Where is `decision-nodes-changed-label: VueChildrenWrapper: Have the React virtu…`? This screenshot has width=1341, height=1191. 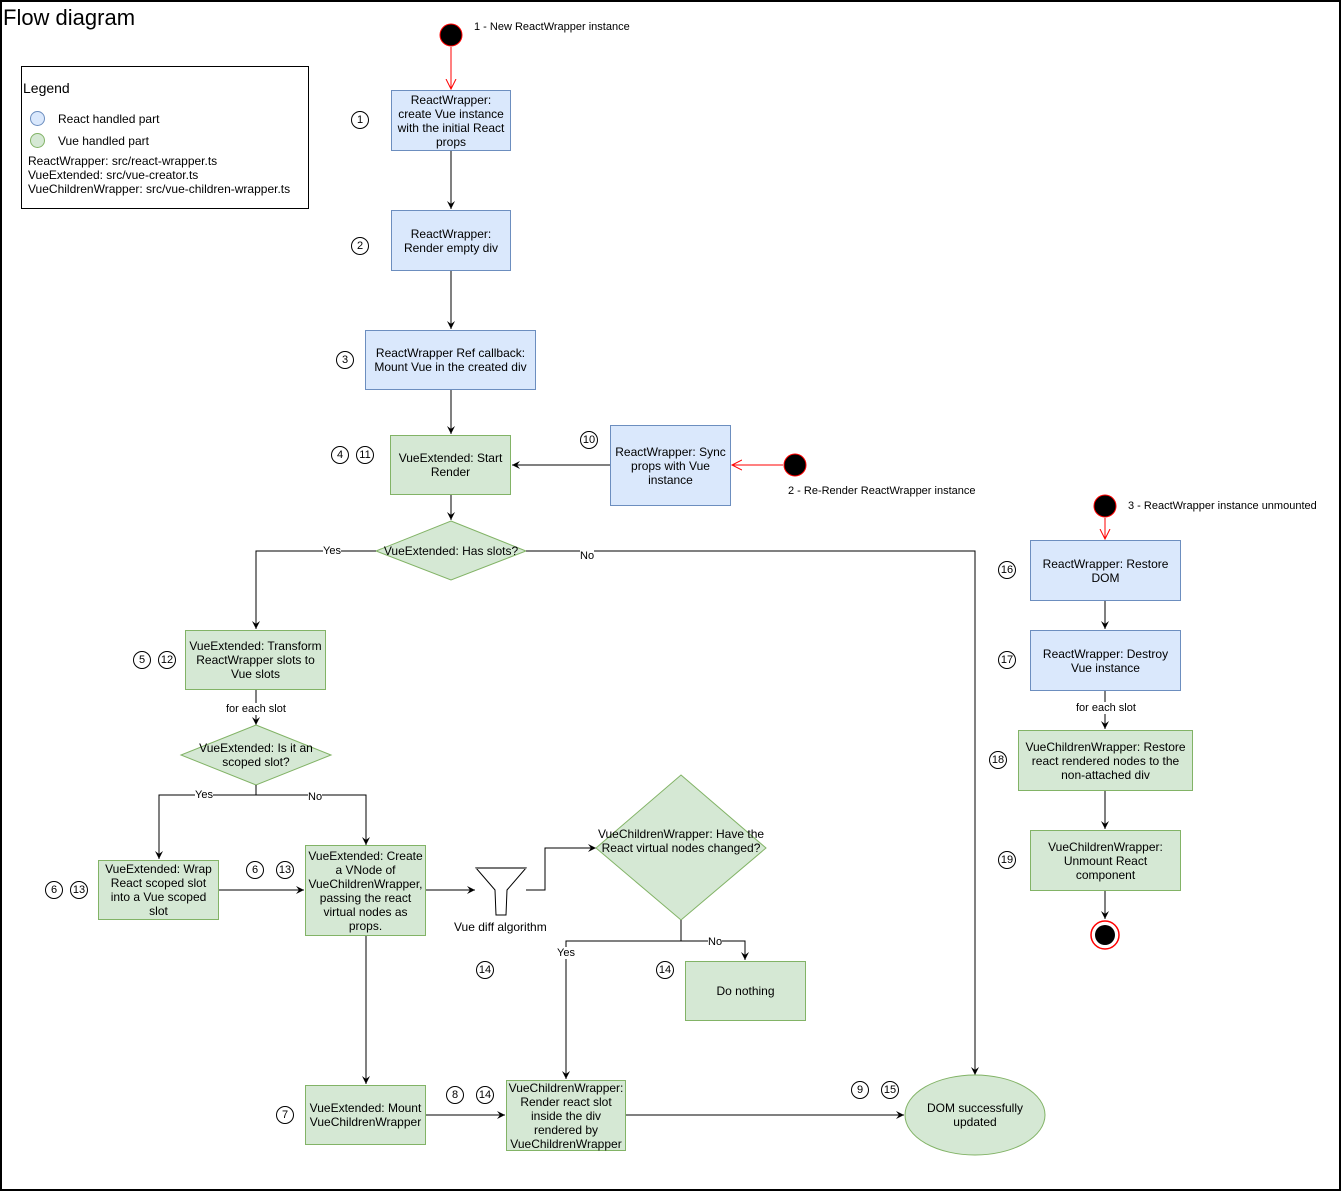
decision-nodes-changed-label: VueChildrenWrapper: Have the React virtu… is located at coordinates (681, 841).